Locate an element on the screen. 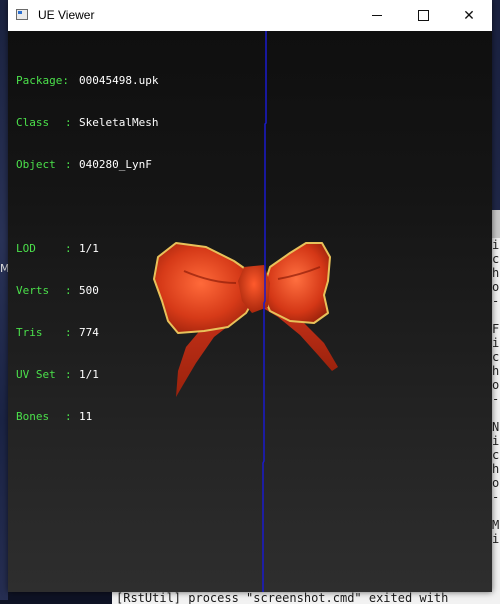 This screenshot has width=500, height=604. maximize-icon is located at coordinates (423, 15).